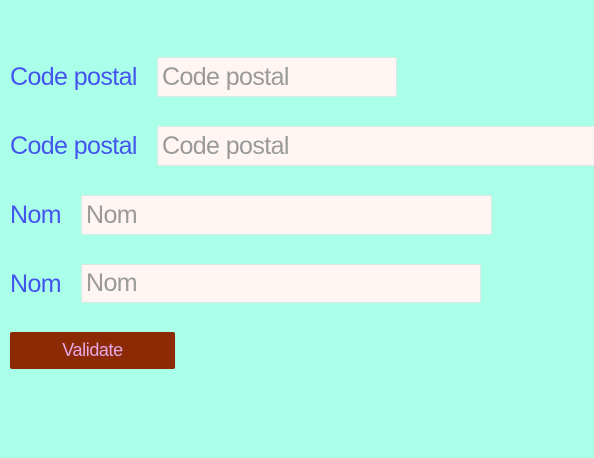 The height and width of the screenshot is (458, 594). Describe the element at coordinates (36, 284) in the screenshot. I see `name-label-2: Nom` at that location.